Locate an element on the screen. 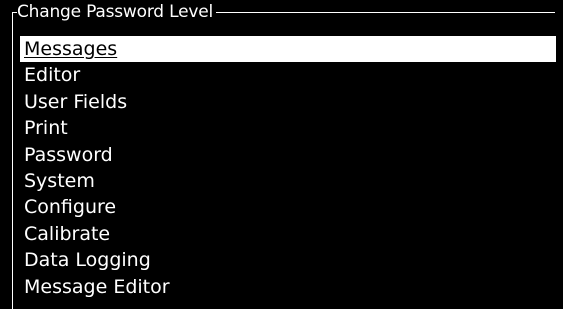 Image resolution: width=563 pixels, height=309 pixels. menu-item-configure: Configure is located at coordinates (288, 207).